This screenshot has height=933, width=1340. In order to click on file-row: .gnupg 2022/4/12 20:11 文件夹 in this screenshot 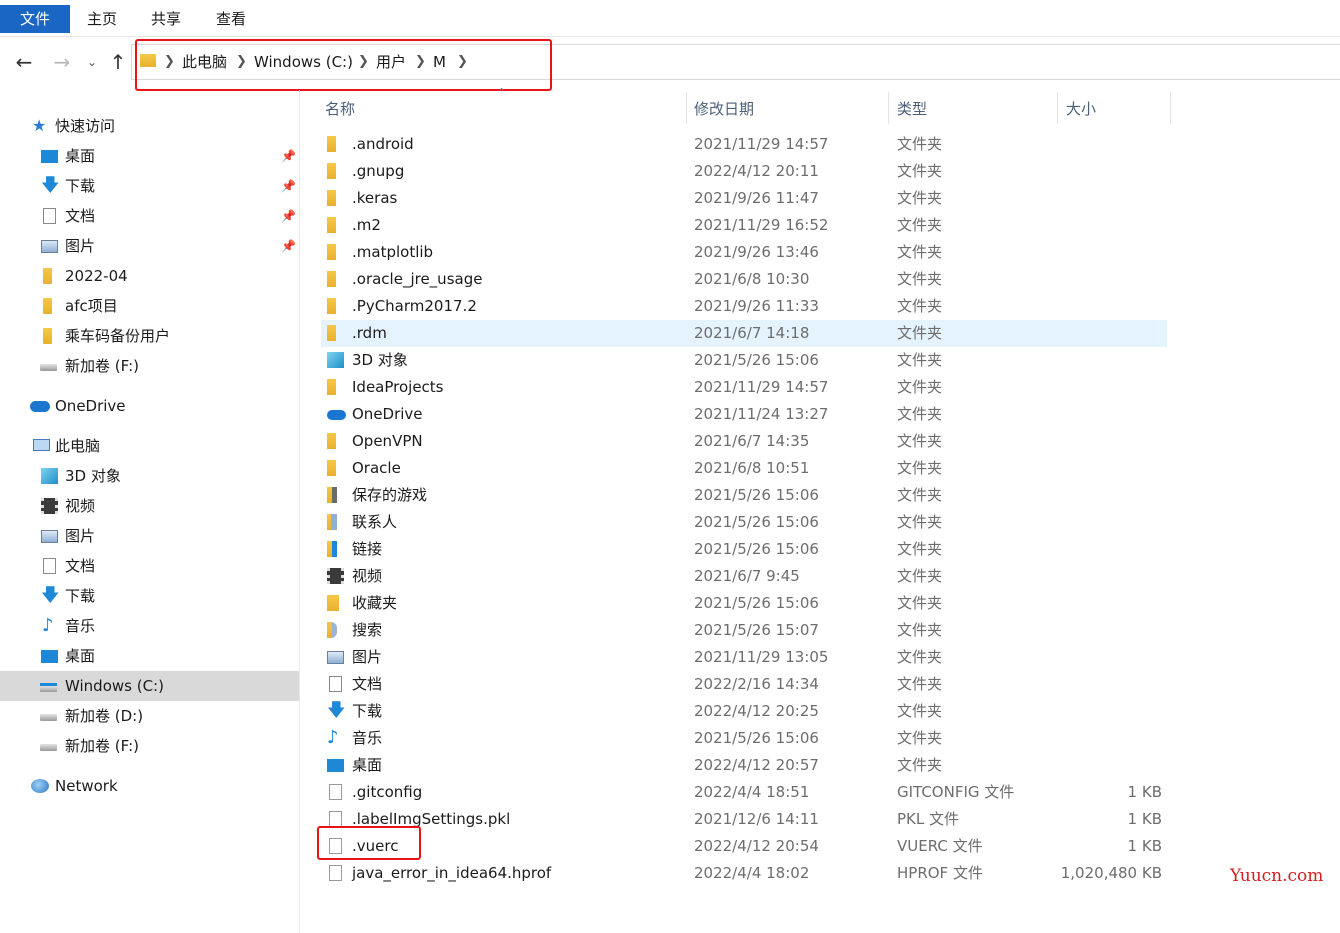, I will do `click(744, 171)`.